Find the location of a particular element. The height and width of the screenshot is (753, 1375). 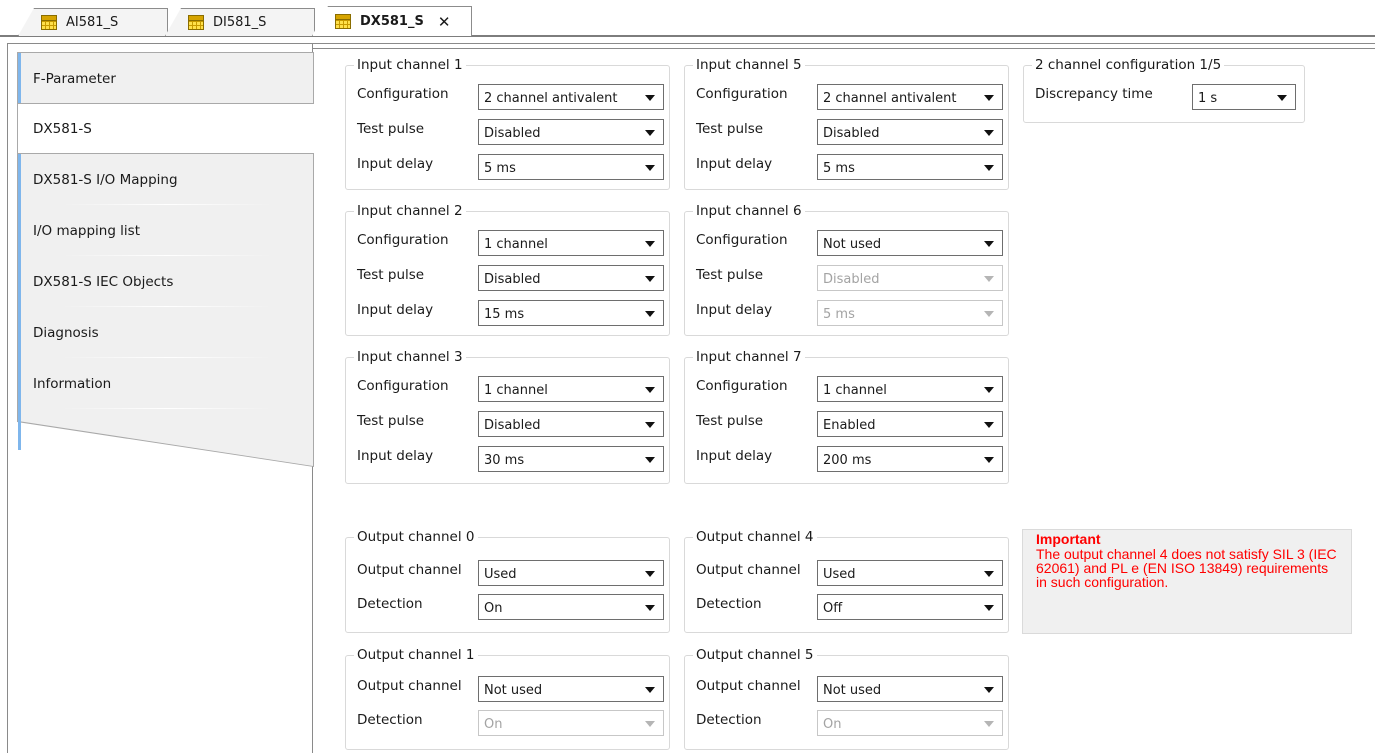

discrepancy-time-select: 1 s is located at coordinates (1244, 97).